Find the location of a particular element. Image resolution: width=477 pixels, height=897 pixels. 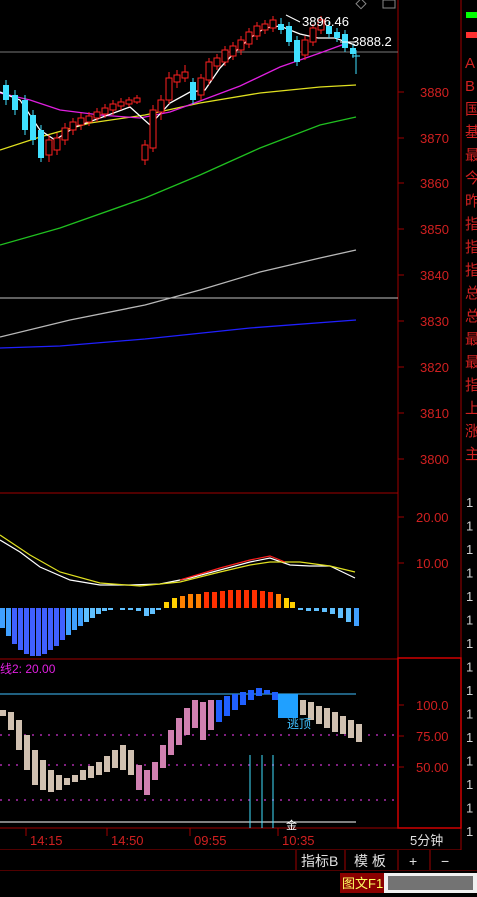

side-info-char: 今 is located at coordinates (471, 178).